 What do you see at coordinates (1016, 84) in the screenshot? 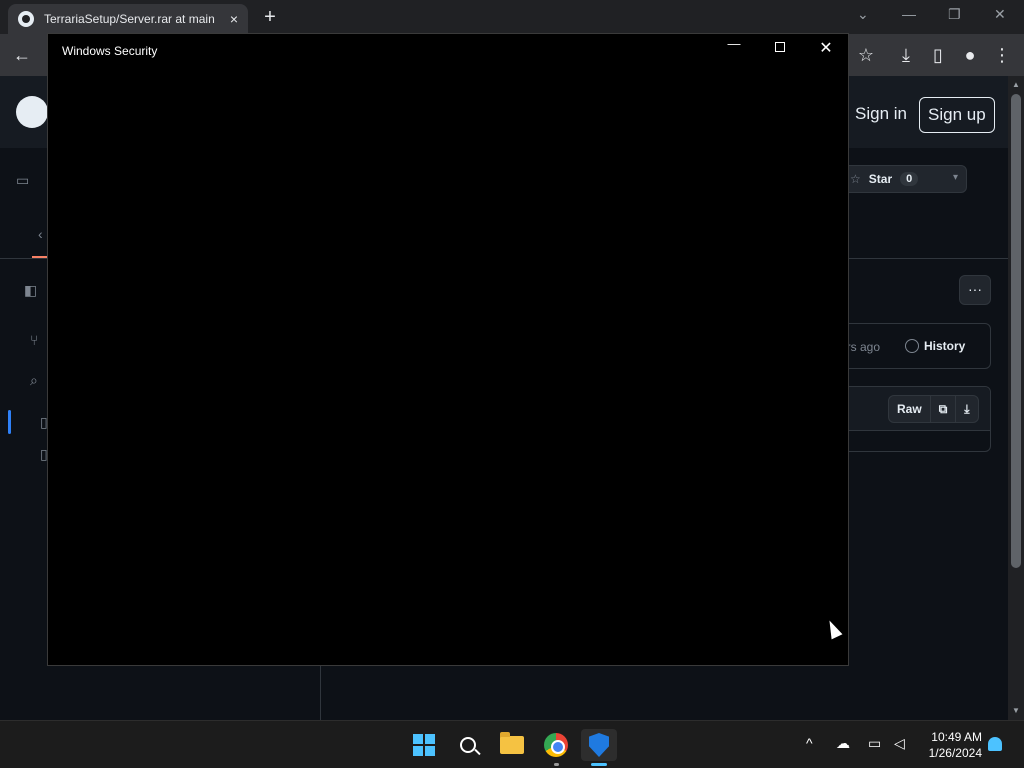
I see `scroll-up-icon: ▲` at bounding box center [1016, 84].